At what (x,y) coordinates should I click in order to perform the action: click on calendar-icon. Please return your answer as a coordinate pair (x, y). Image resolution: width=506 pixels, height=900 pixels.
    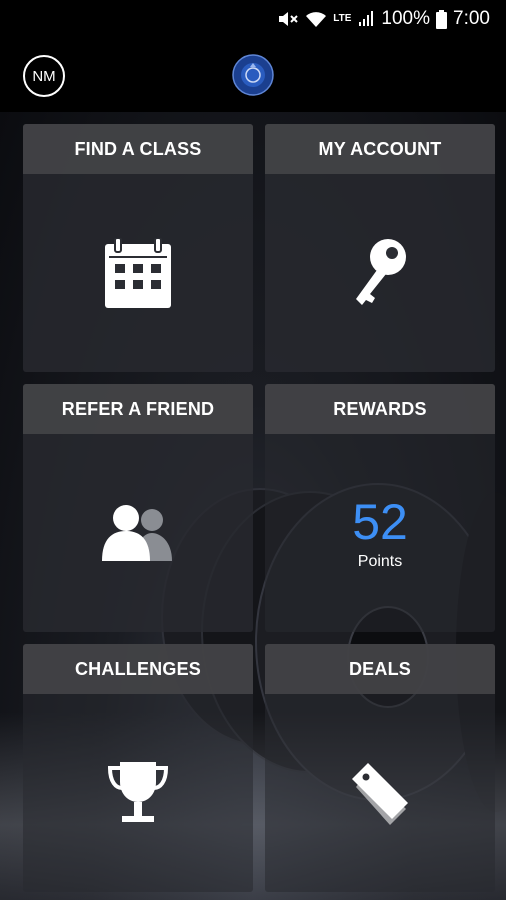
    Looking at the image, I should click on (138, 273).